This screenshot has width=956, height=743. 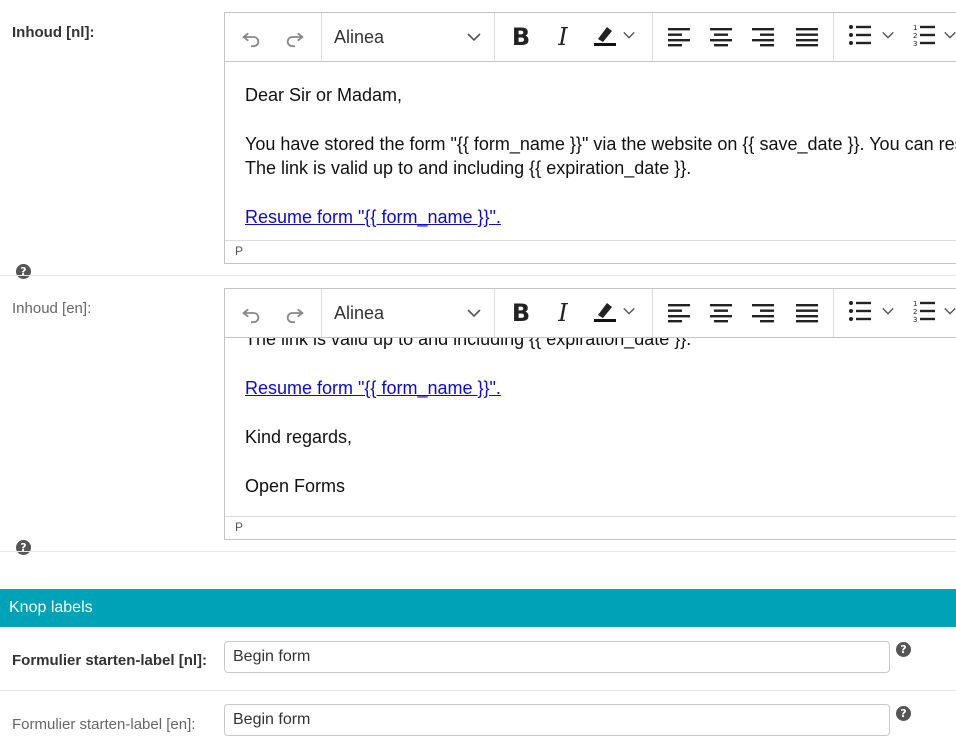 What do you see at coordinates (52, 308) in the screenshot?
I see `content-en-label: Inhoud [en]:` at bounding box center [52, 308].